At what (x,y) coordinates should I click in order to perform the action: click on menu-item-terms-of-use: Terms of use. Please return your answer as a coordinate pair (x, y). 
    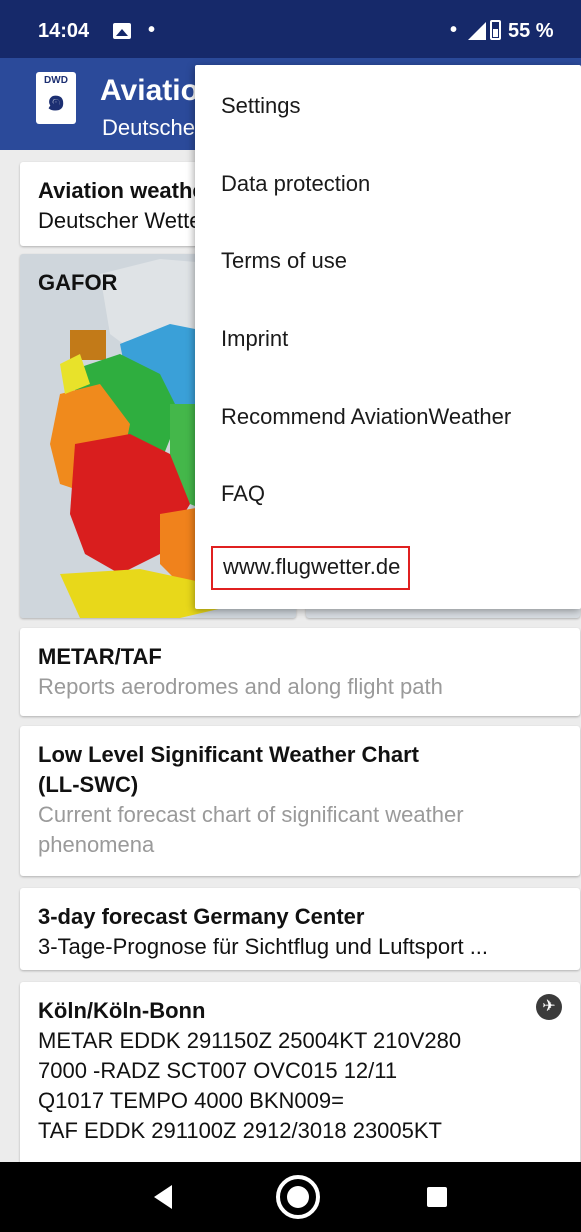
    Looking at the image, I should click on (284, 261).